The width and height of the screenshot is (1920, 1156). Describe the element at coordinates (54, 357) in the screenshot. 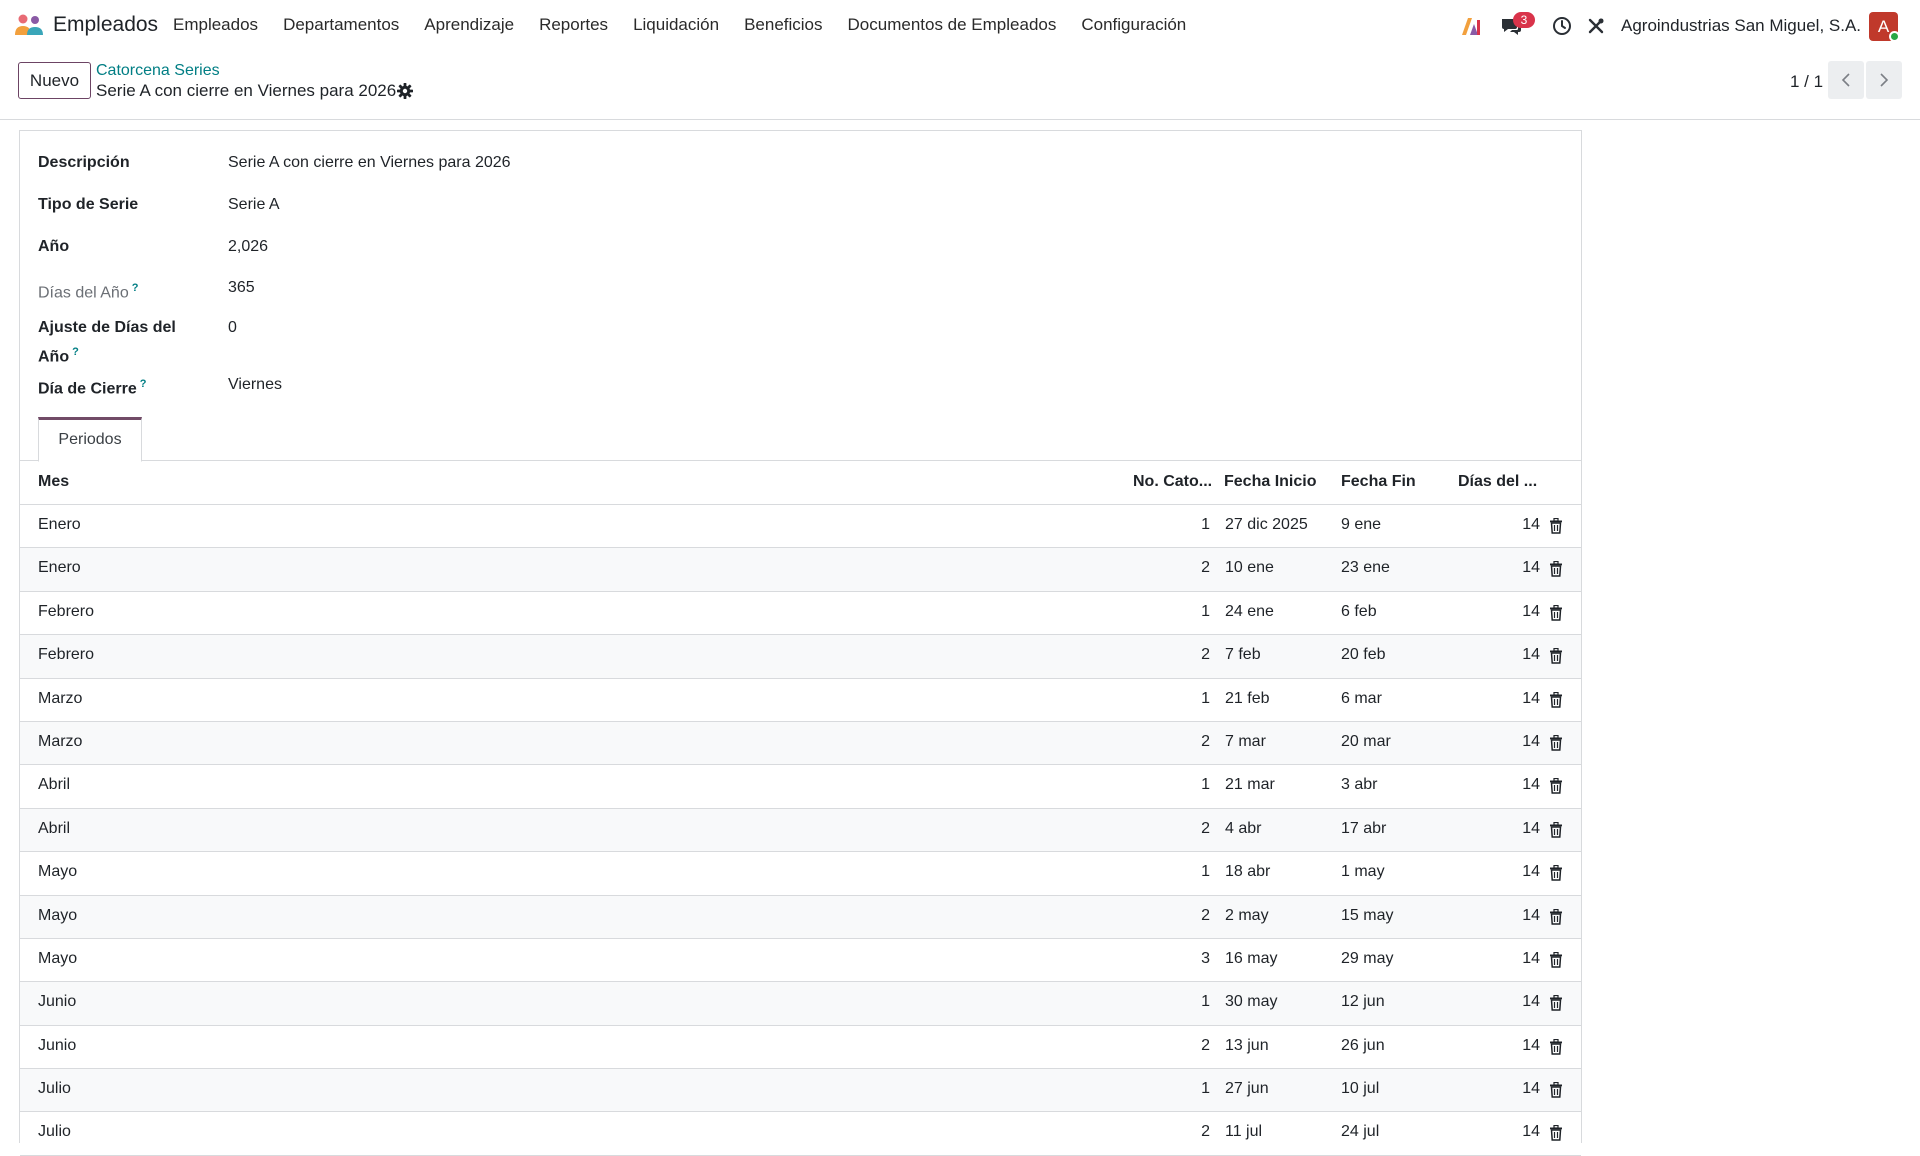

I see `field-label-ajuste-line2: Año` at that location.